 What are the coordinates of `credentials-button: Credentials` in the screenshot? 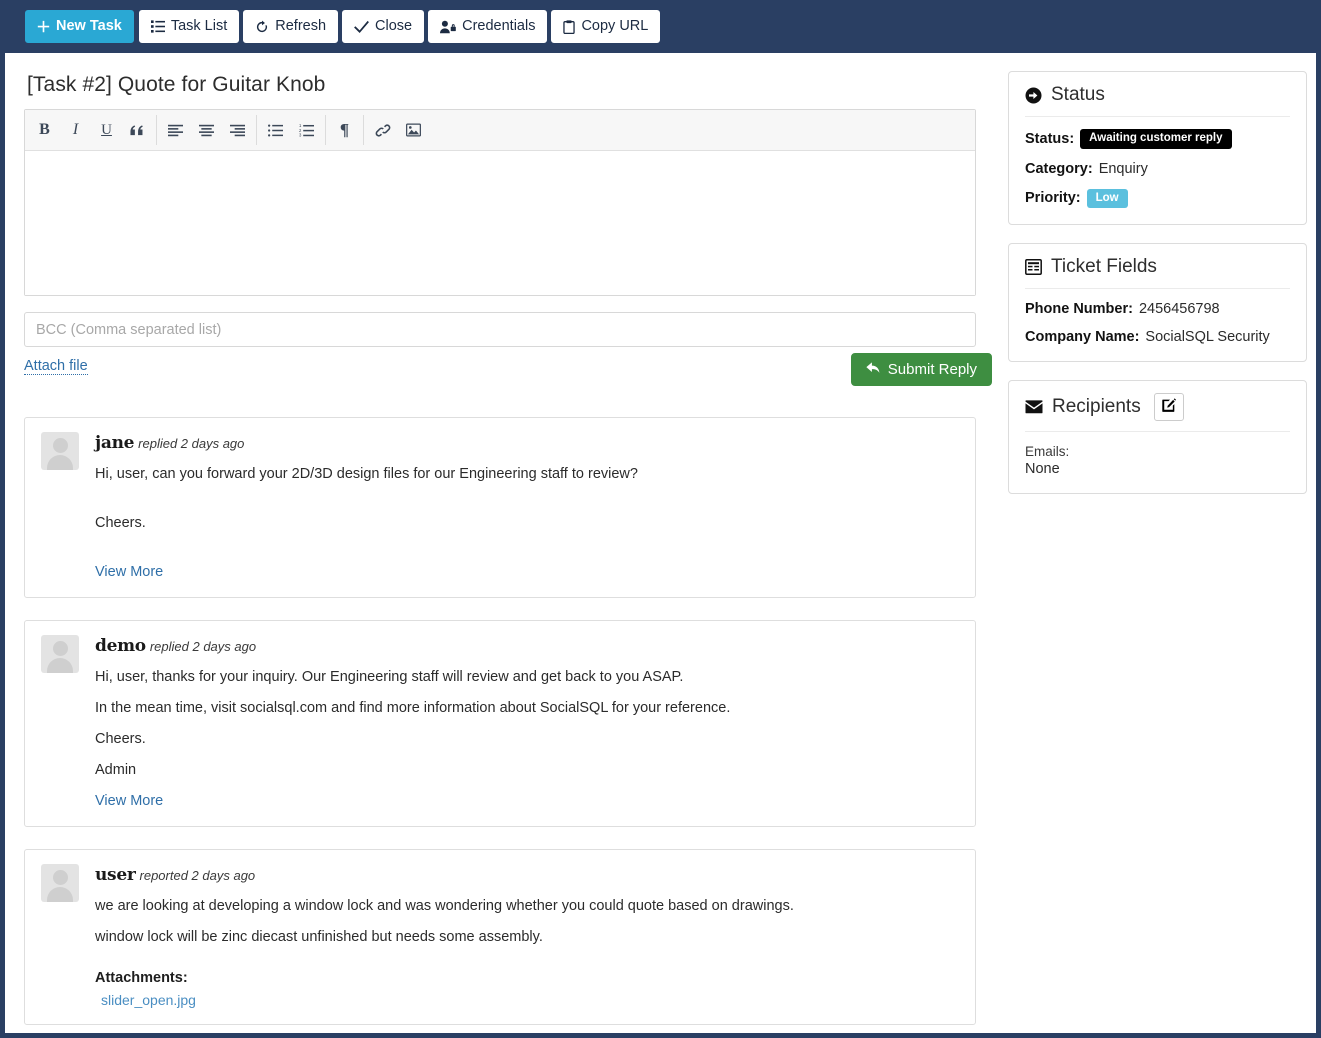 It's located at (488, 26).